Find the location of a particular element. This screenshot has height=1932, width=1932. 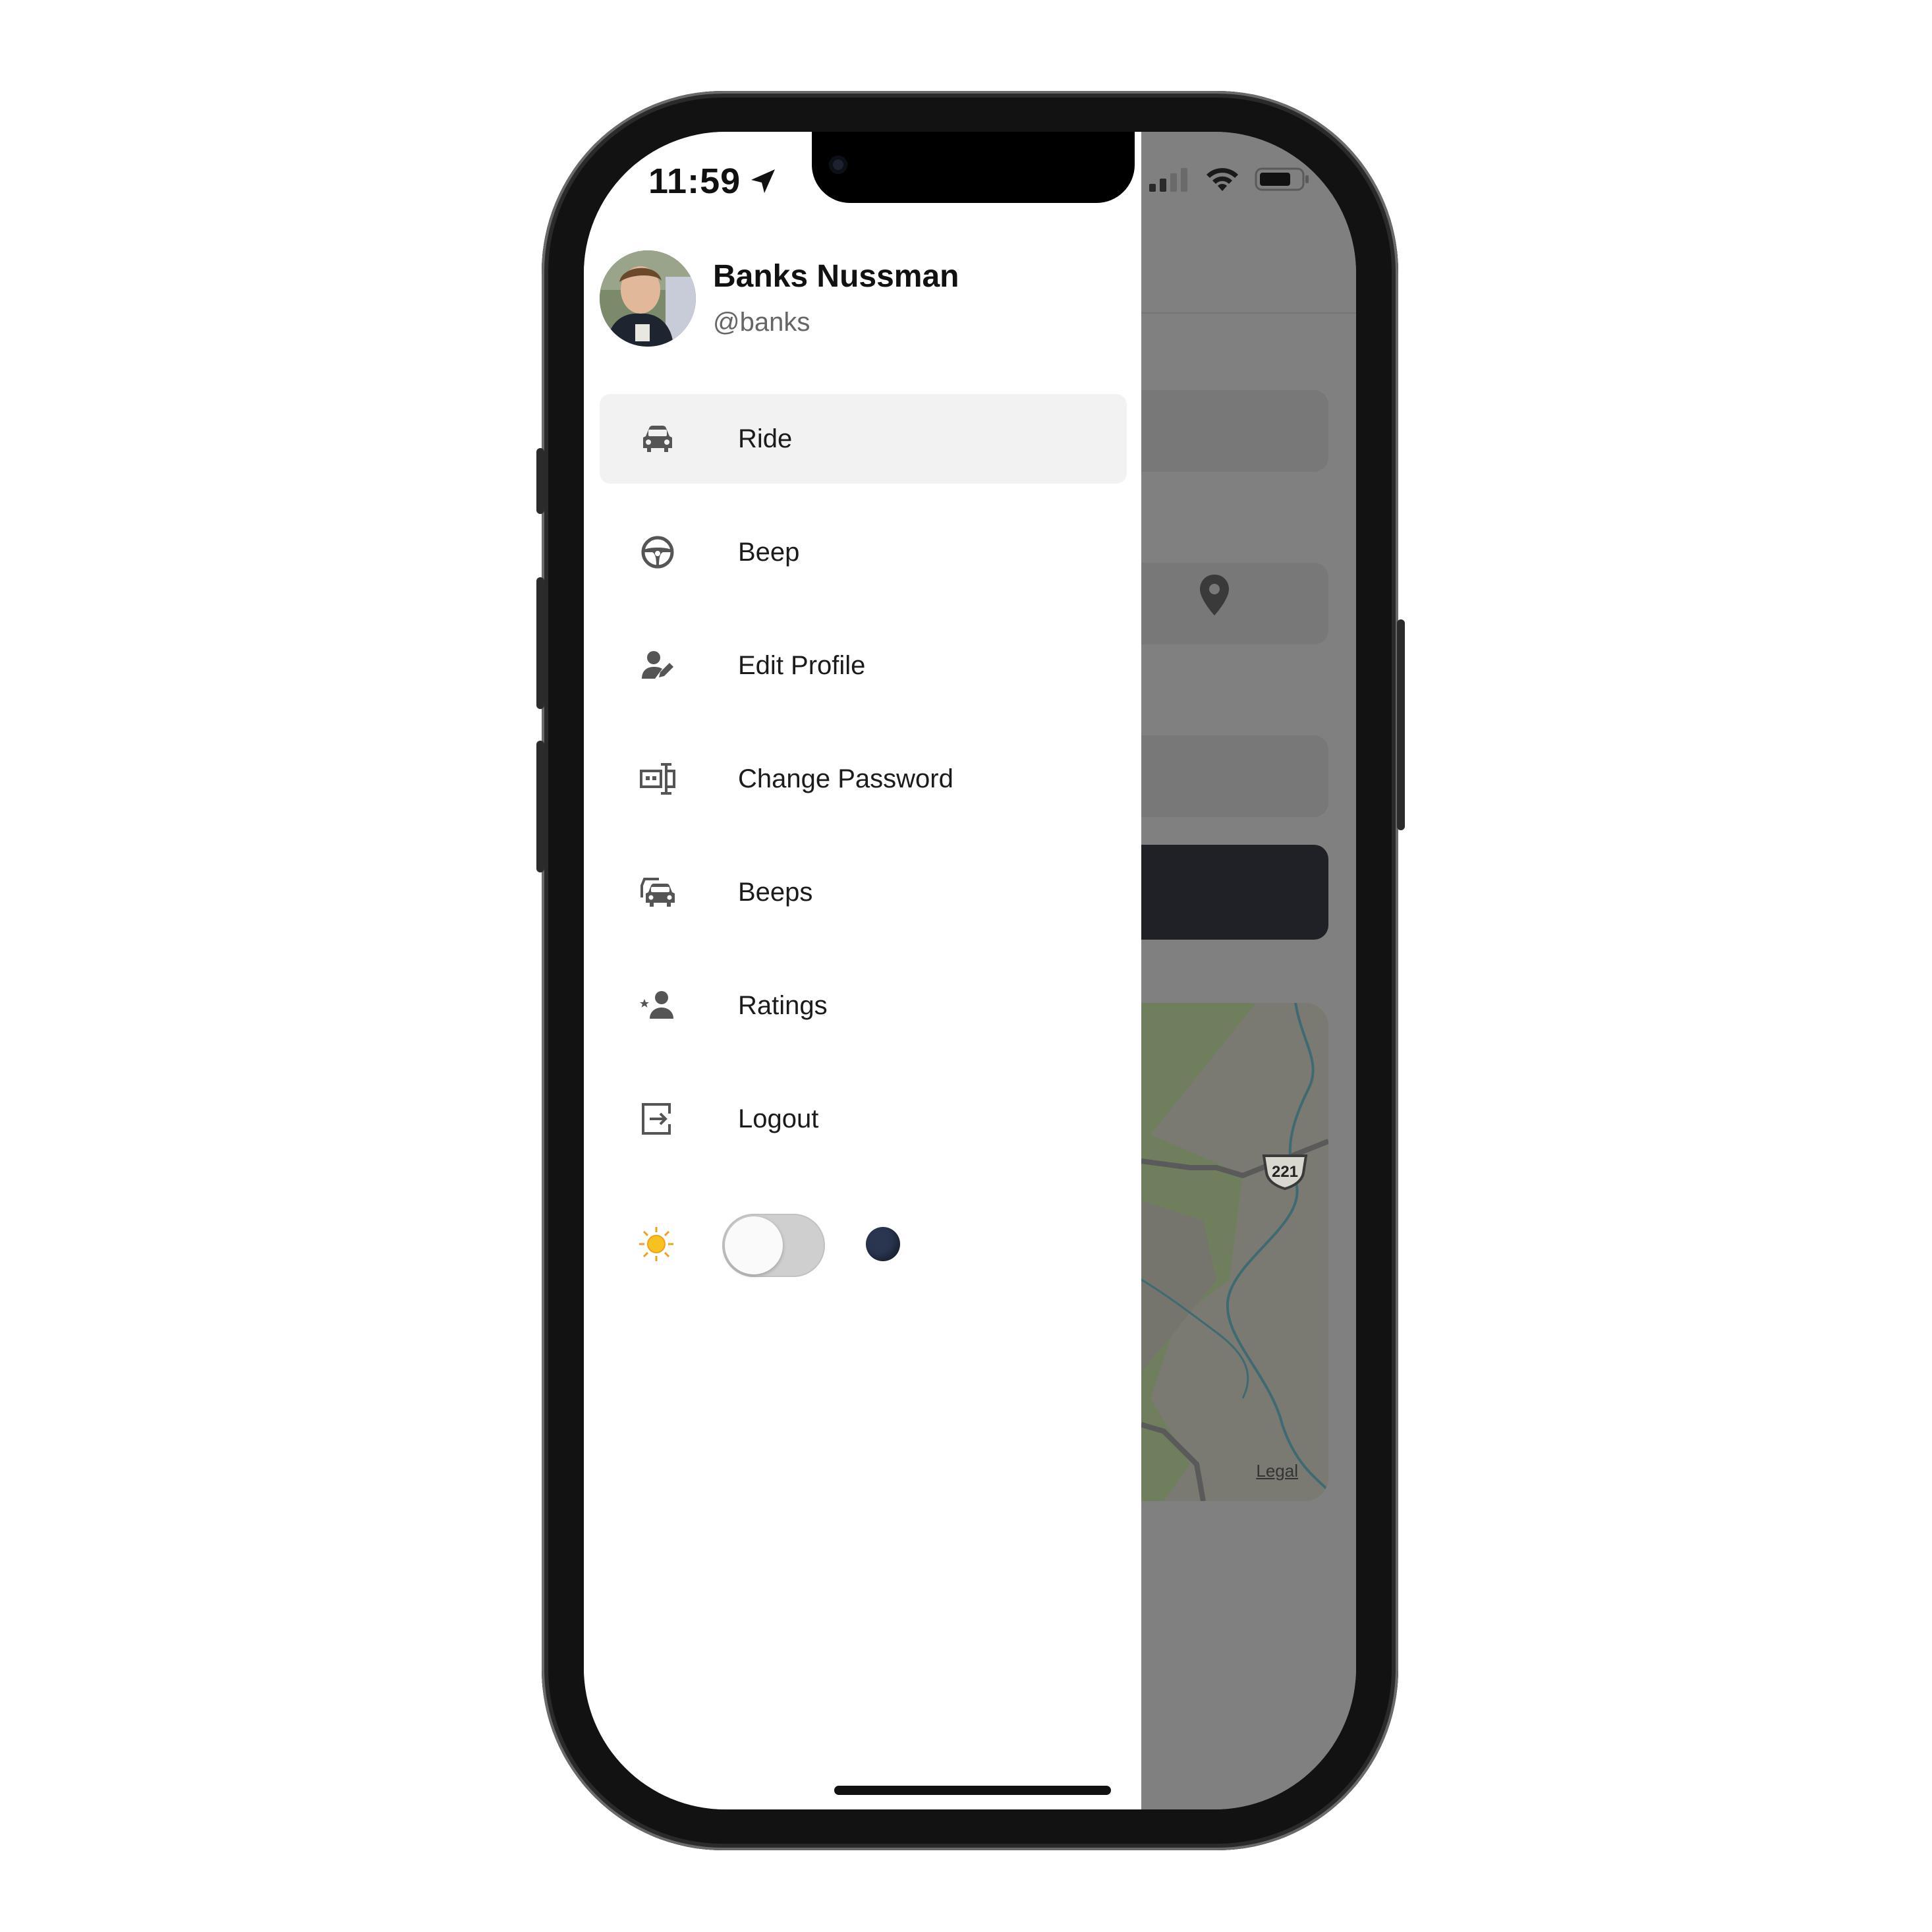

route-number: 221 is located at coordinates (1285, 1172).